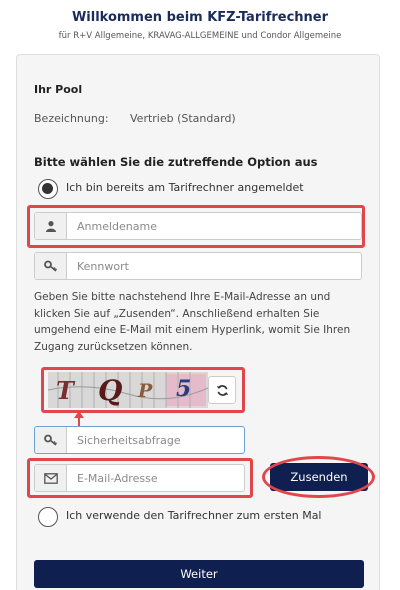  Describe the element at coordinates (200, 17) in the screenshot. I see `page-title: Willkommen beim KFZ-Tarifrechner` at that location.